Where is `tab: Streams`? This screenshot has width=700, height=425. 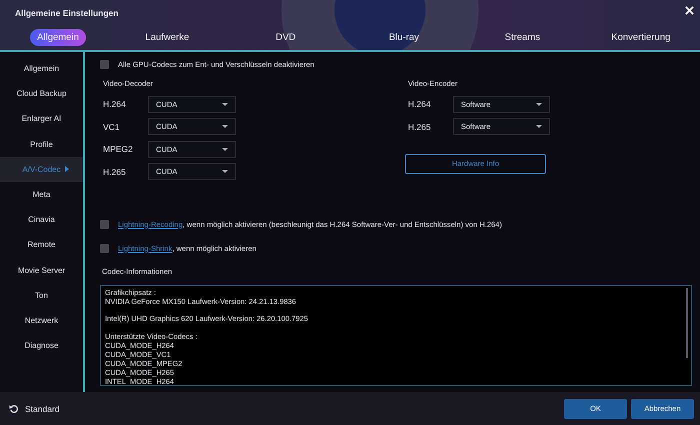 tab: Streams is located at coordinates (522, 37).